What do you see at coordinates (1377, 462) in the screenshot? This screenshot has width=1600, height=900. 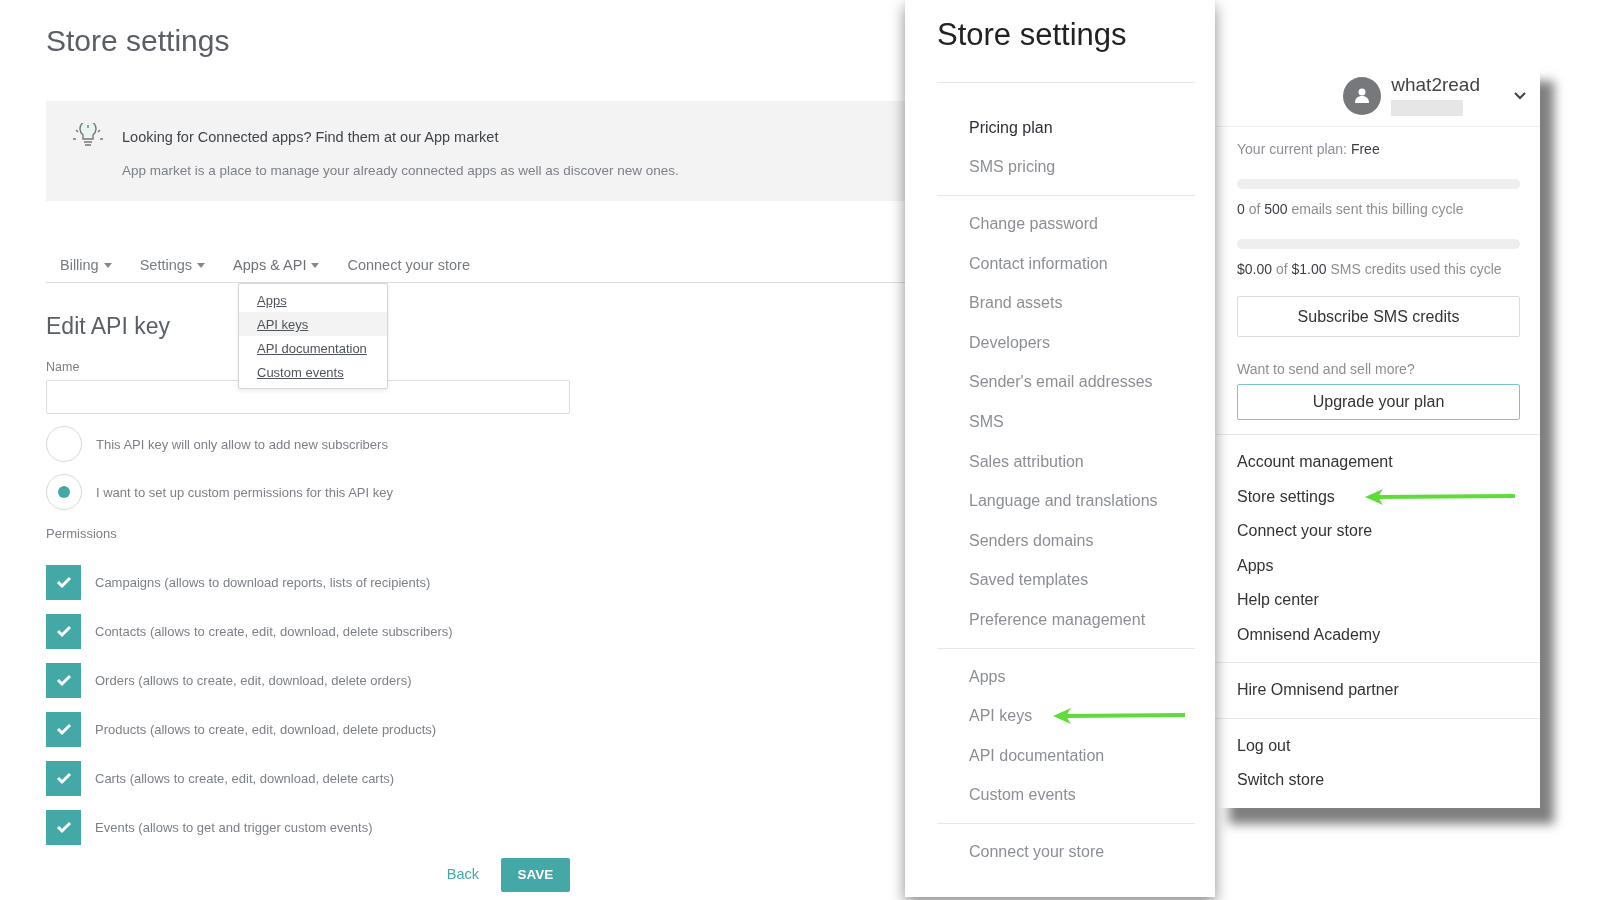 I see `menu-item: Account management` at bounding box center [1377, 462].